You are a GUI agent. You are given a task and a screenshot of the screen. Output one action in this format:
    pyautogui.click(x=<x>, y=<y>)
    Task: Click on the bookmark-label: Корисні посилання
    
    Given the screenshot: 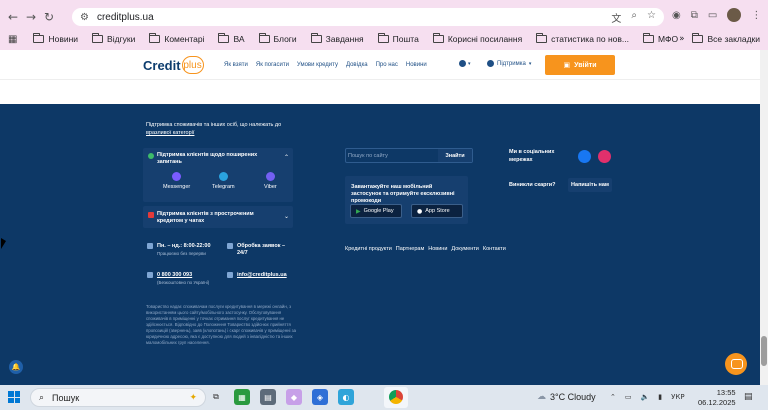 What is the action you would take?
    pyautogui.click(x=485, y=39)
    